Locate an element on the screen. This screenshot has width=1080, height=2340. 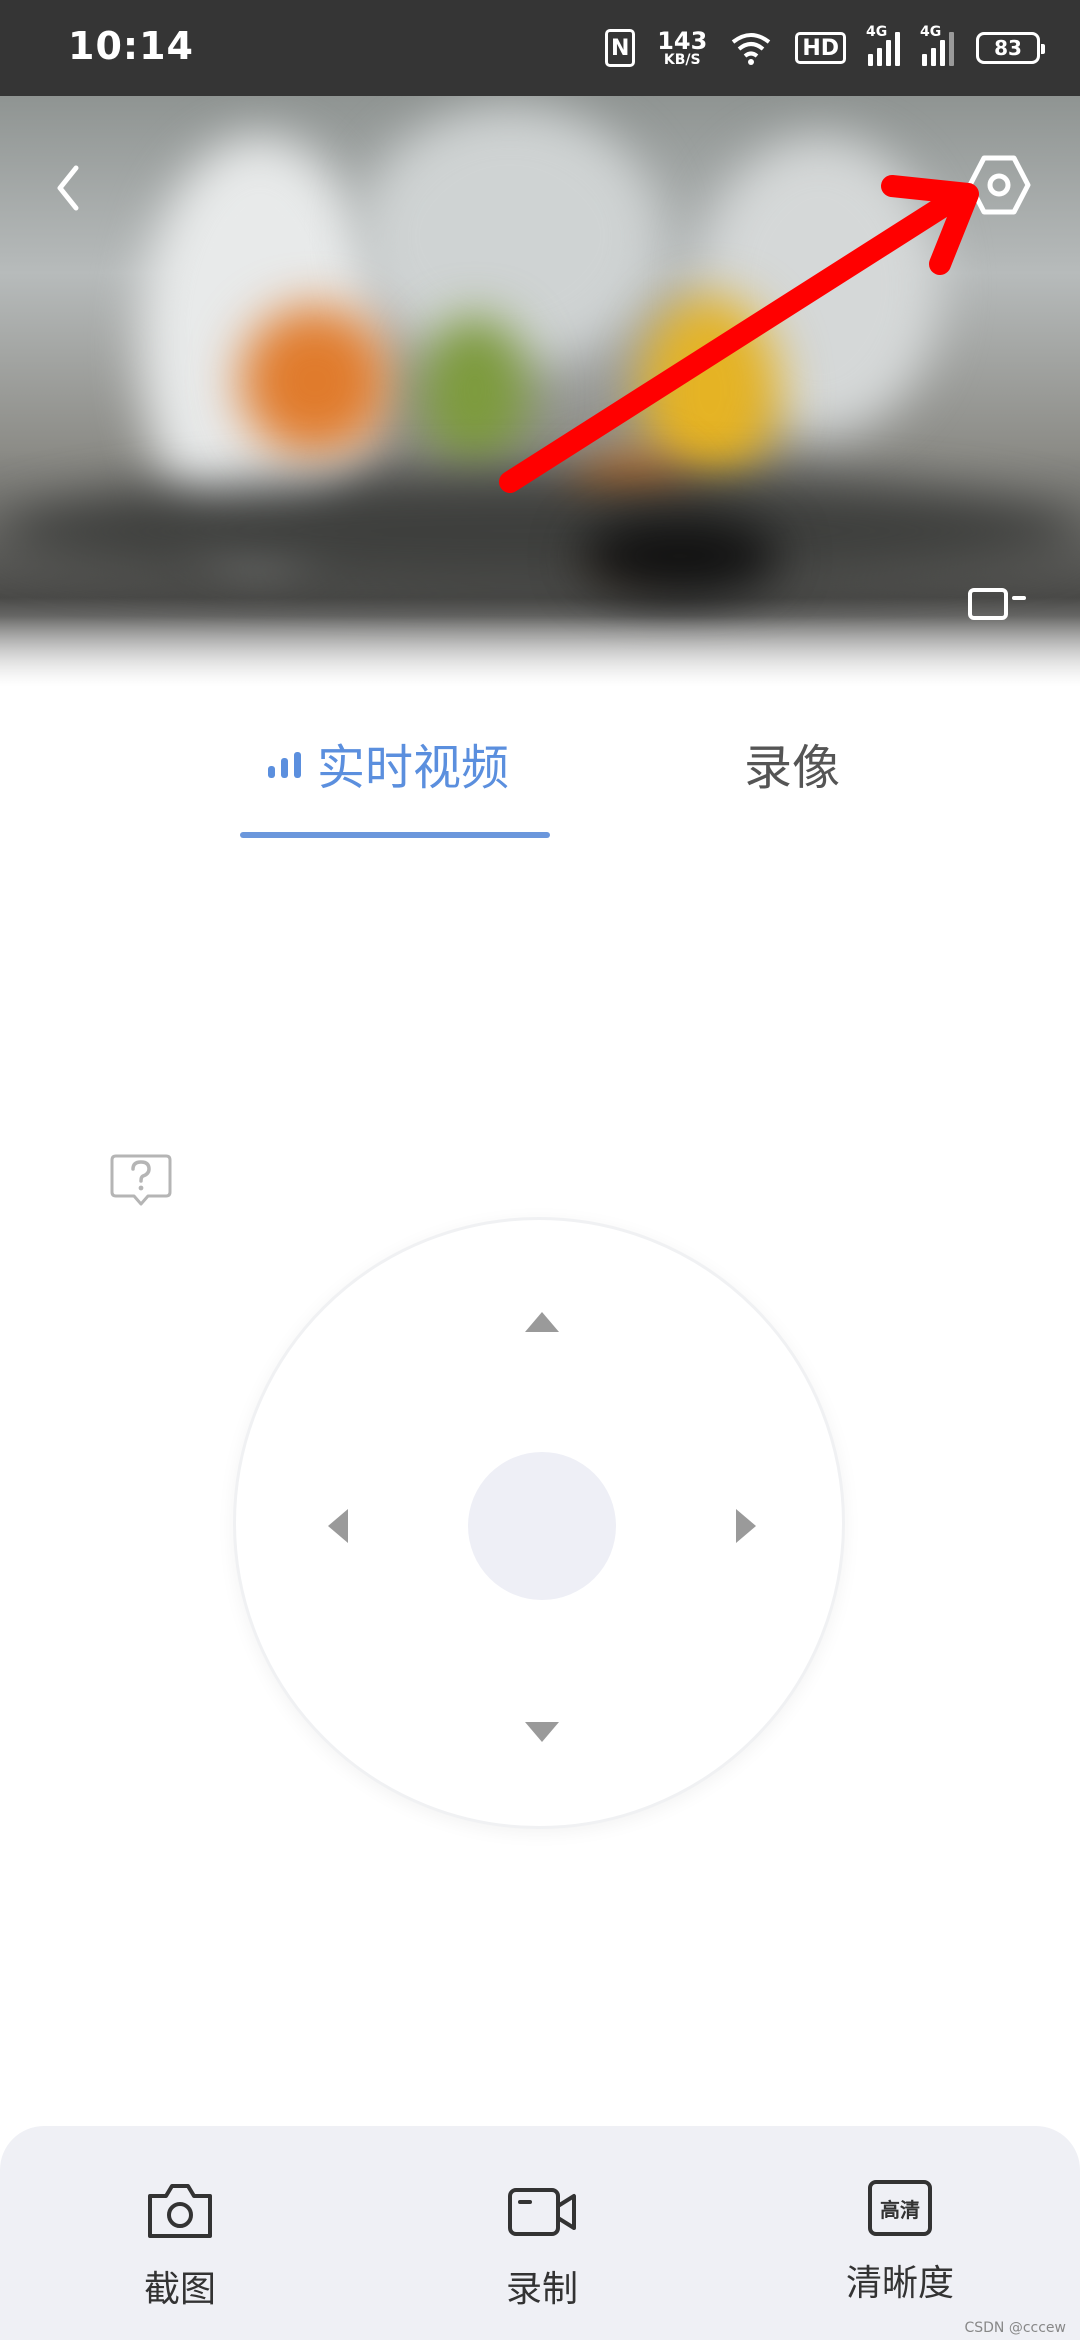
quality-button: 高清 清晰度 is located at coordinates (900, 2243).